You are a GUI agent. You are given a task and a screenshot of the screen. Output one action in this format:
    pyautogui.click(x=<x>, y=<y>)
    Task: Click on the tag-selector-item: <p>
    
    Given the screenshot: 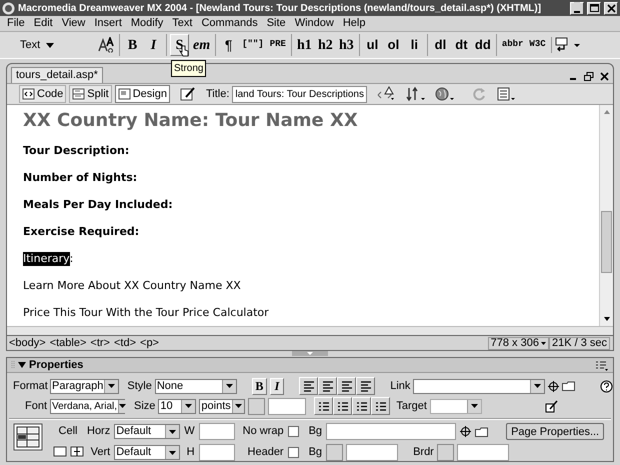 What is the action you would take?
    pyautogui.click(x=149, y=343)
    